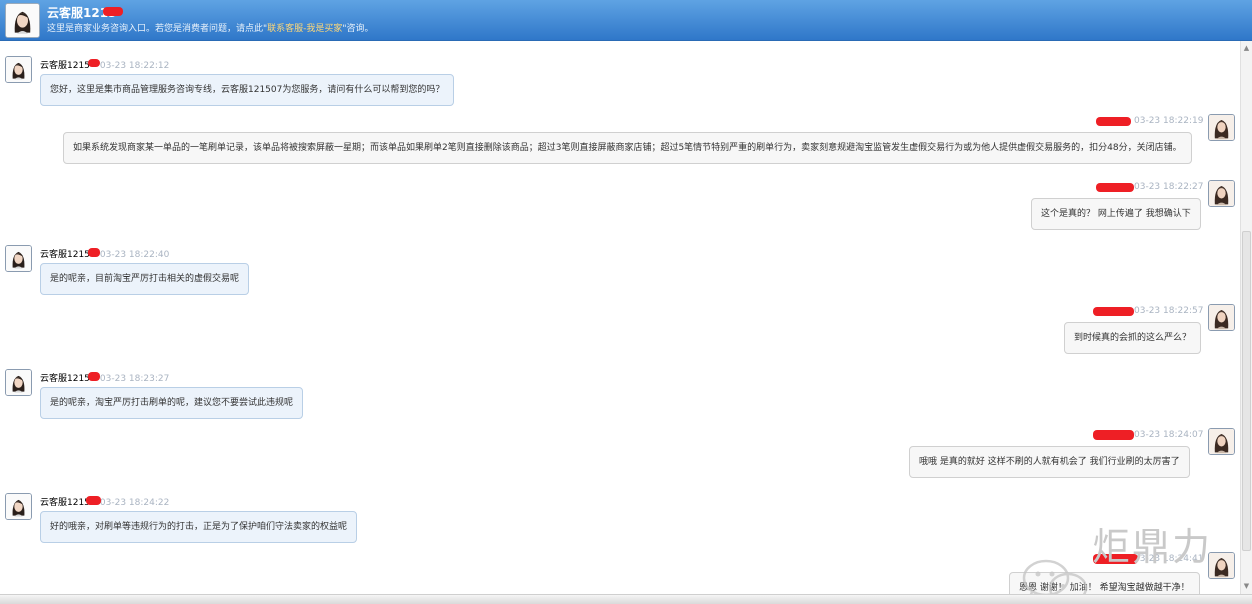 The image size is (1252, 604). I want to click on watermark-text: 炬鼎力, so click(1152, 547).